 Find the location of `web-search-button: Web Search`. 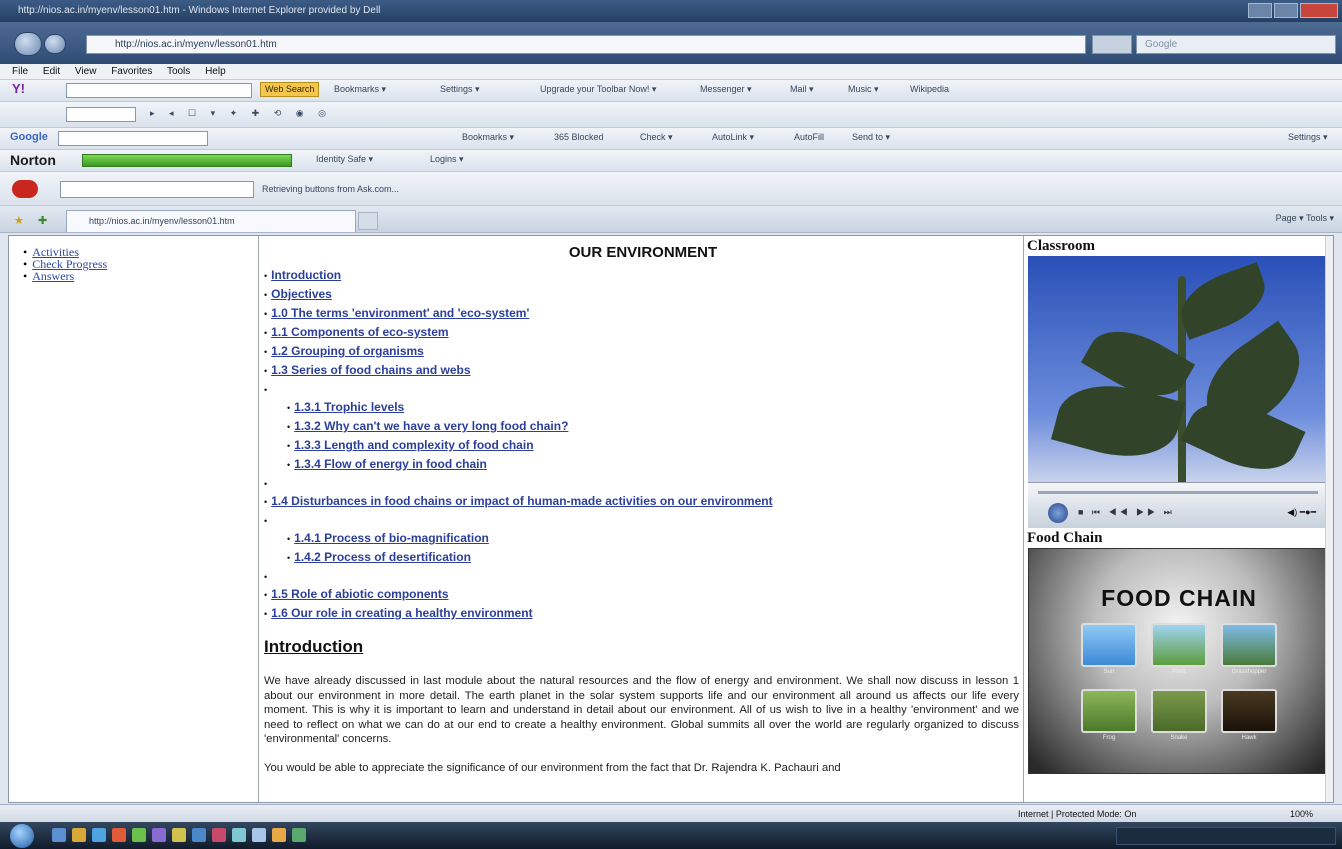

web-search-button: Web Search is located at coordinates (290, 89).